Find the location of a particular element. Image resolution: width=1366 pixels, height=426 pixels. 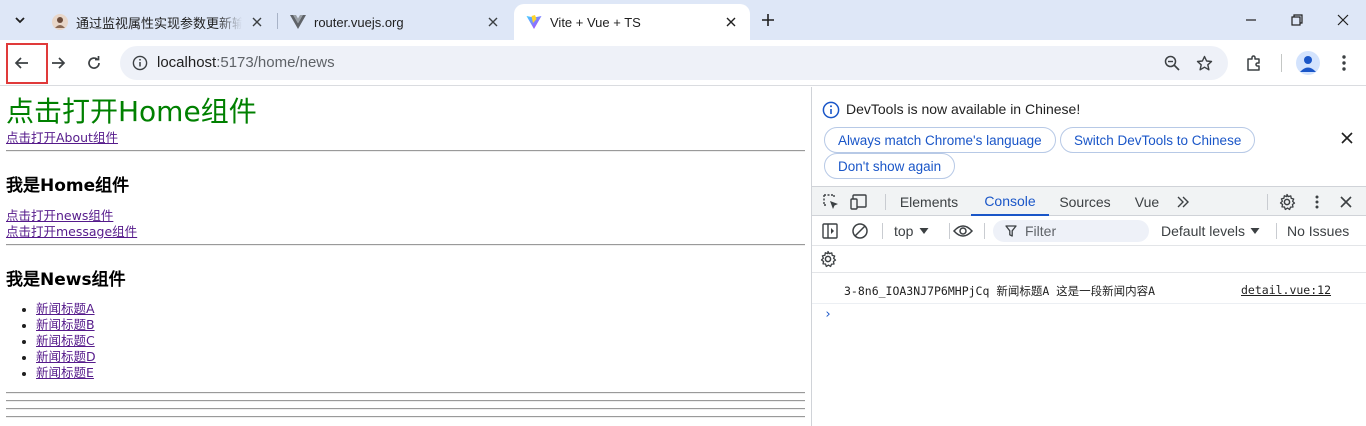

tab-elements: Elements is located at coordinates (929, 201).